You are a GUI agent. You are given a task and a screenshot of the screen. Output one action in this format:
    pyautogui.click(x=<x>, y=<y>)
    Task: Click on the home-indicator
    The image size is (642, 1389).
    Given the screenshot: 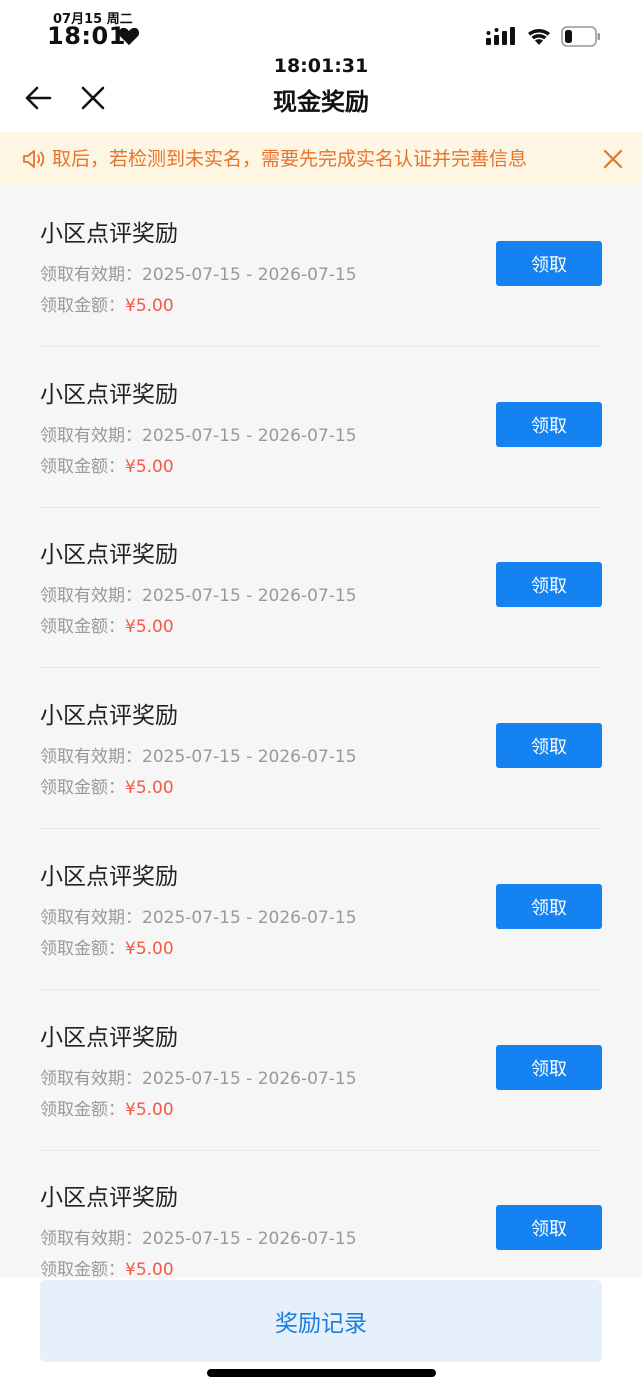 What is the action you would take?
    pyautogui.click(x=321, y=1373)
    